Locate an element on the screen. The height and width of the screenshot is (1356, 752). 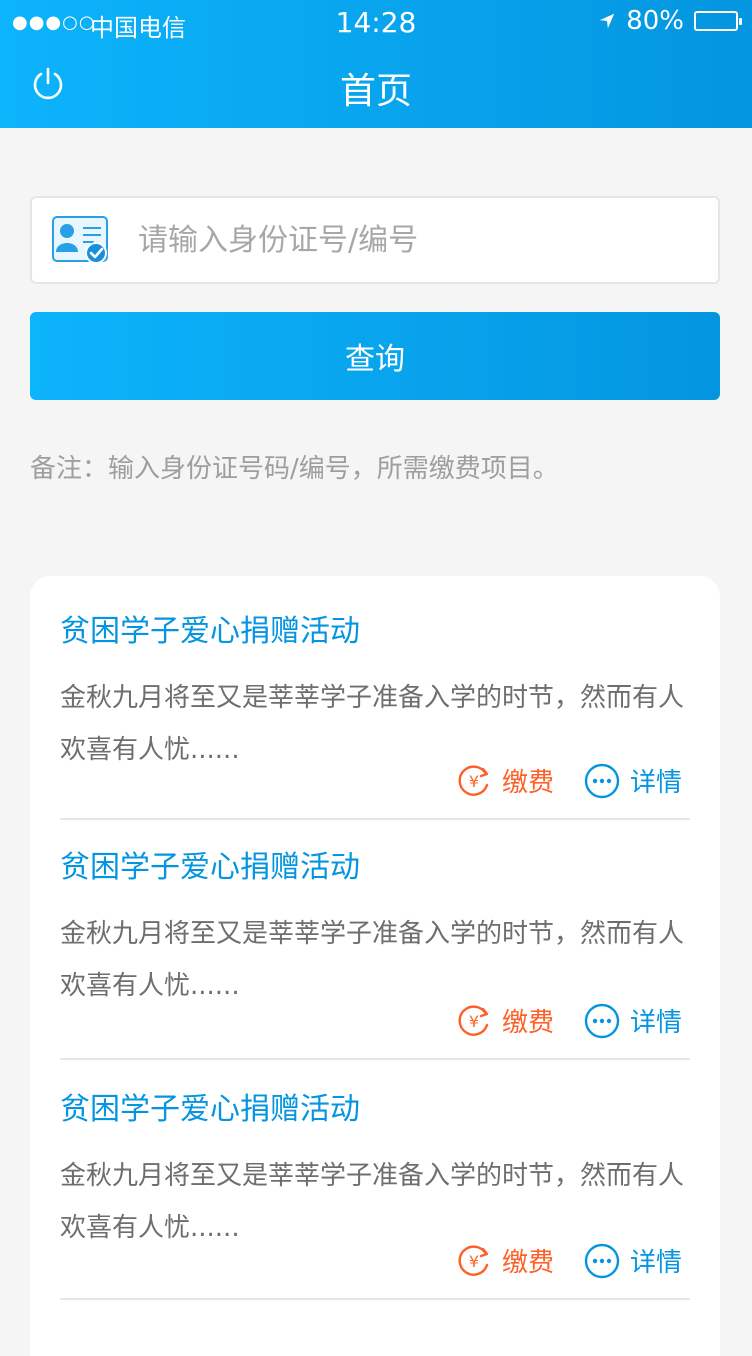
search-input is located at coordinates (416, 240).